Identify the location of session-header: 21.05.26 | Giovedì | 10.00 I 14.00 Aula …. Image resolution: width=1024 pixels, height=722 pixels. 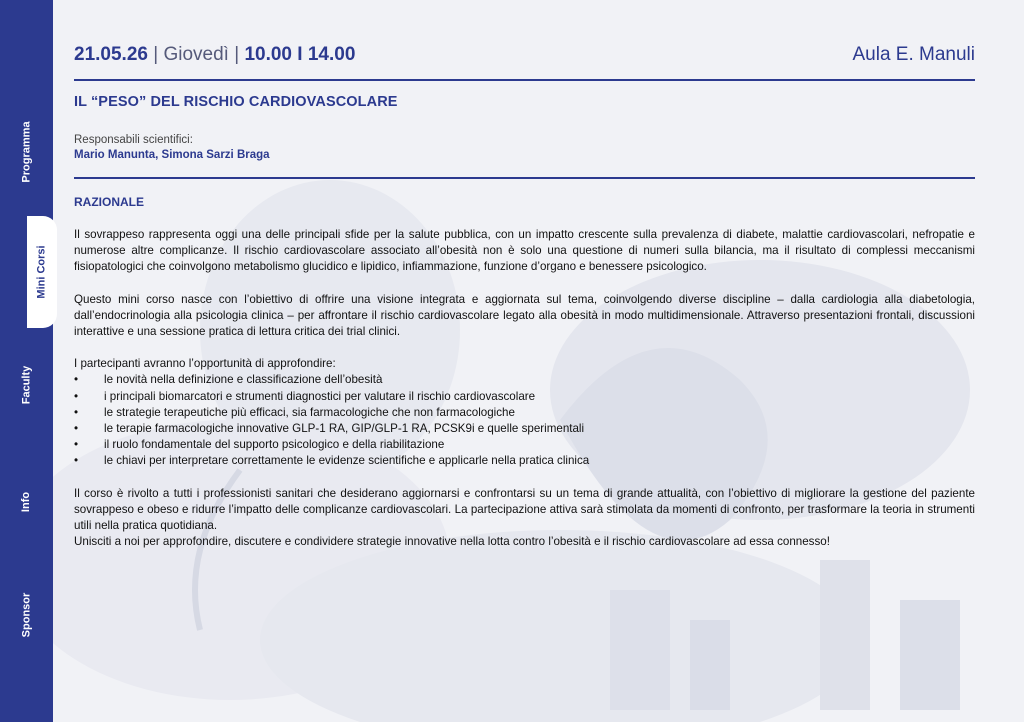
(524, 59).